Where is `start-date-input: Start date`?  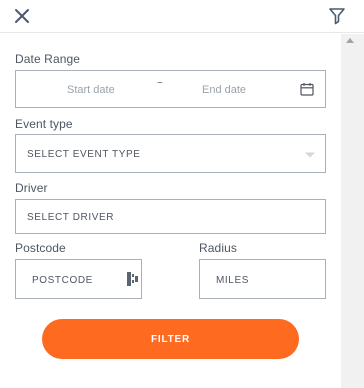 start-date-input: Start date is located at coordinates (91, 90).